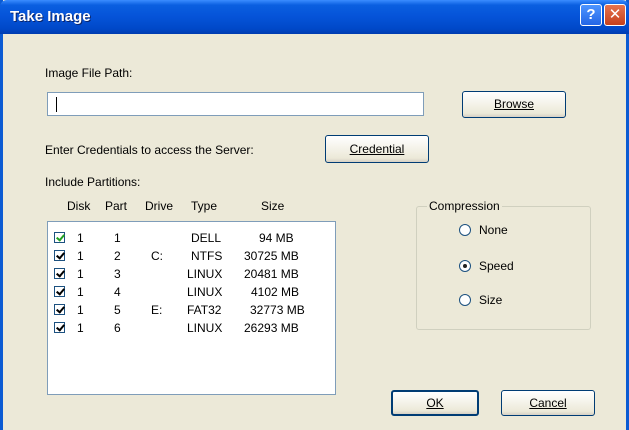  Describe the element at coordinates (491, 300) in the screenshot. I see `radio-size-label: Size` at that location.